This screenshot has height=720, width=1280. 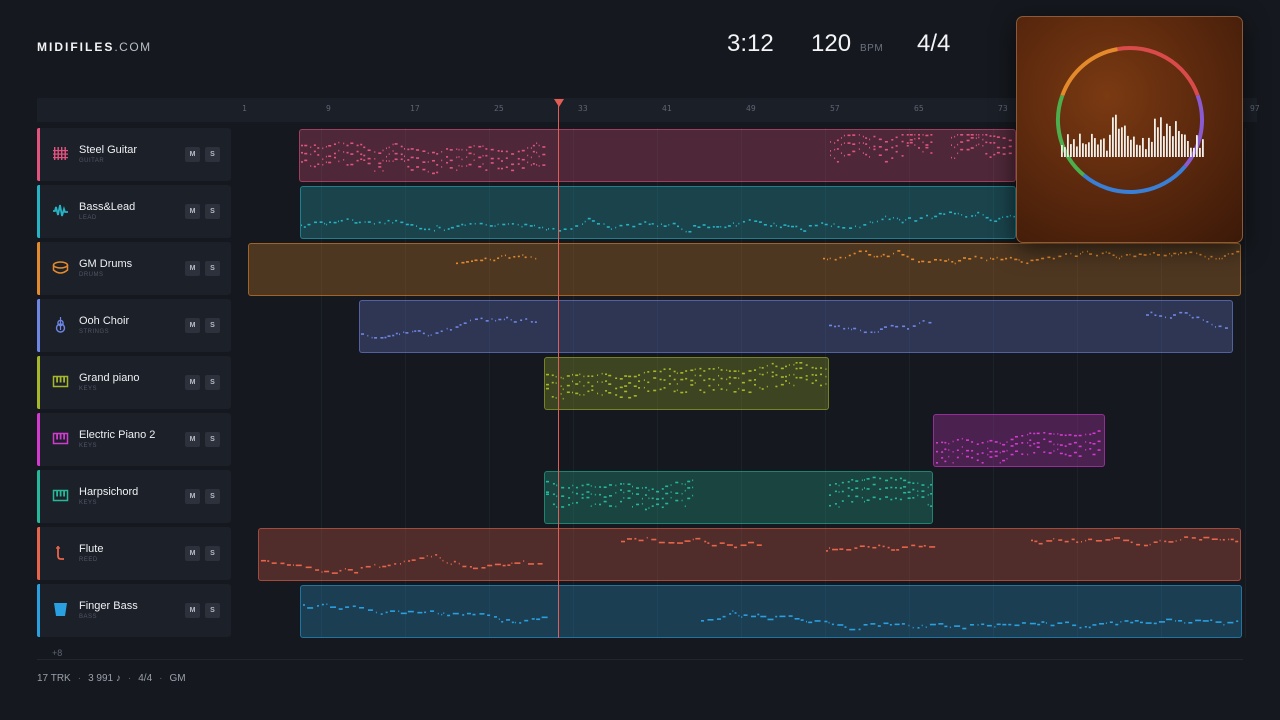 I want to click on time-display: 3:12, so click(x=750, y=43).